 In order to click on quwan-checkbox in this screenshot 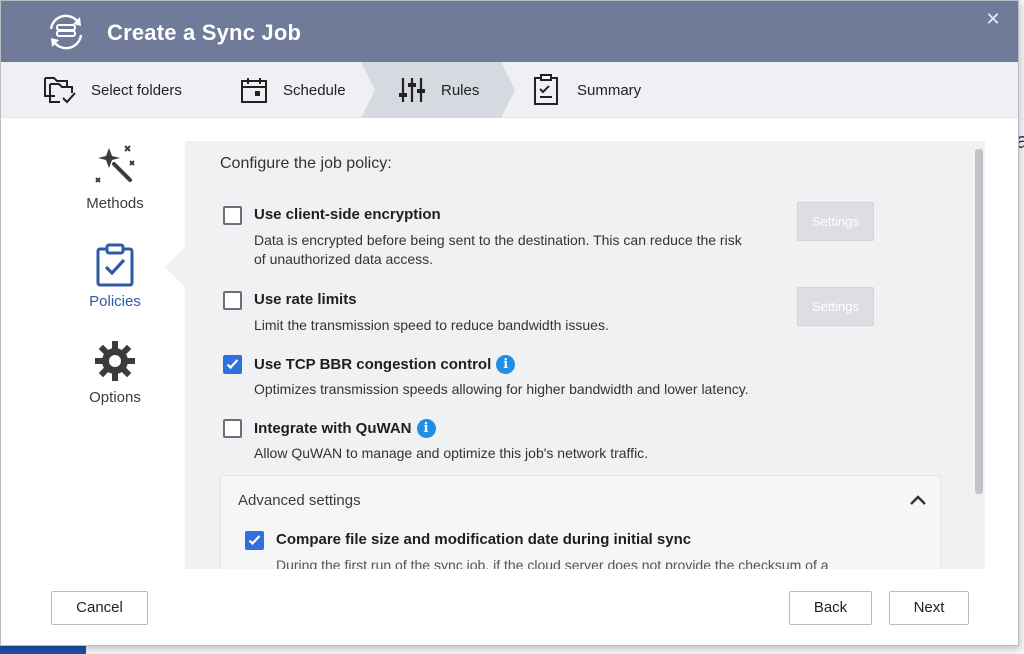, I will do `click(232, 428)`.